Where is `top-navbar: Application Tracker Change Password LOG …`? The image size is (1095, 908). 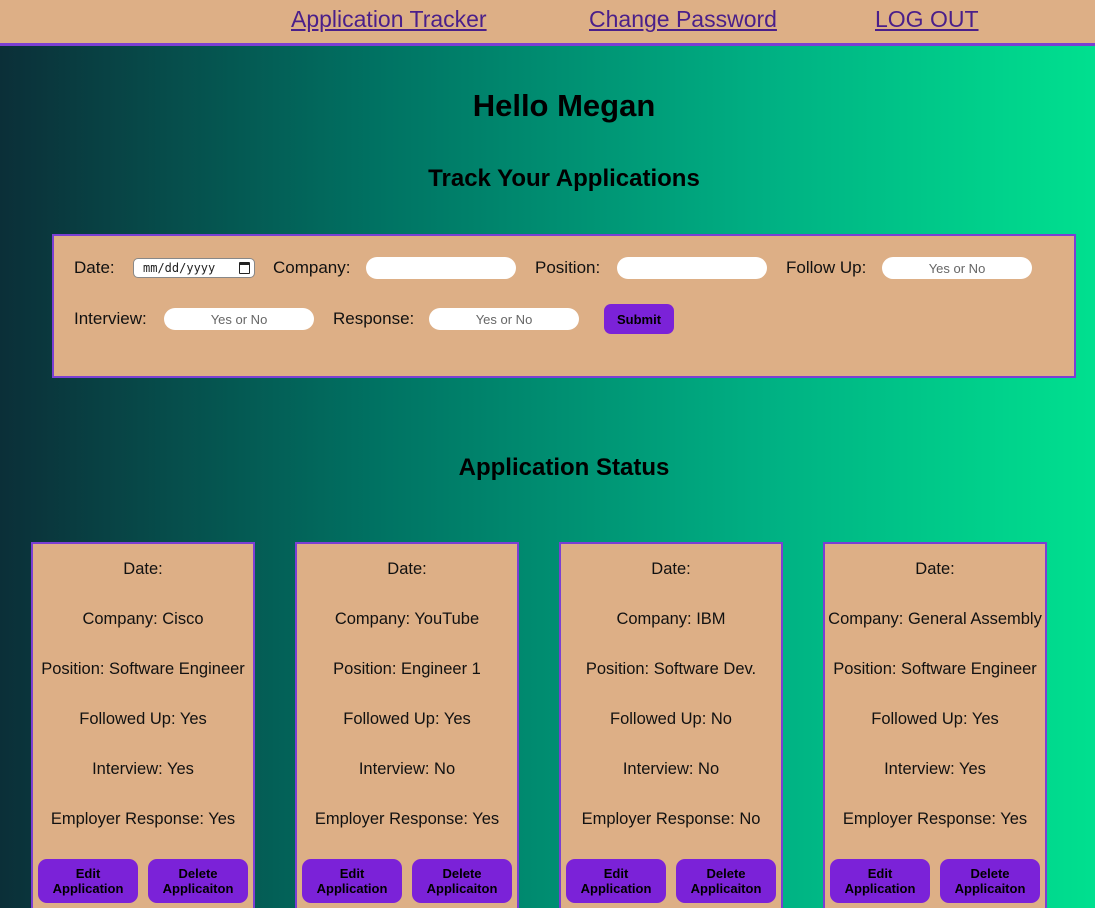
top-navbar: Application Tracker Change Password LOG … is located at coordinates (547, 23).